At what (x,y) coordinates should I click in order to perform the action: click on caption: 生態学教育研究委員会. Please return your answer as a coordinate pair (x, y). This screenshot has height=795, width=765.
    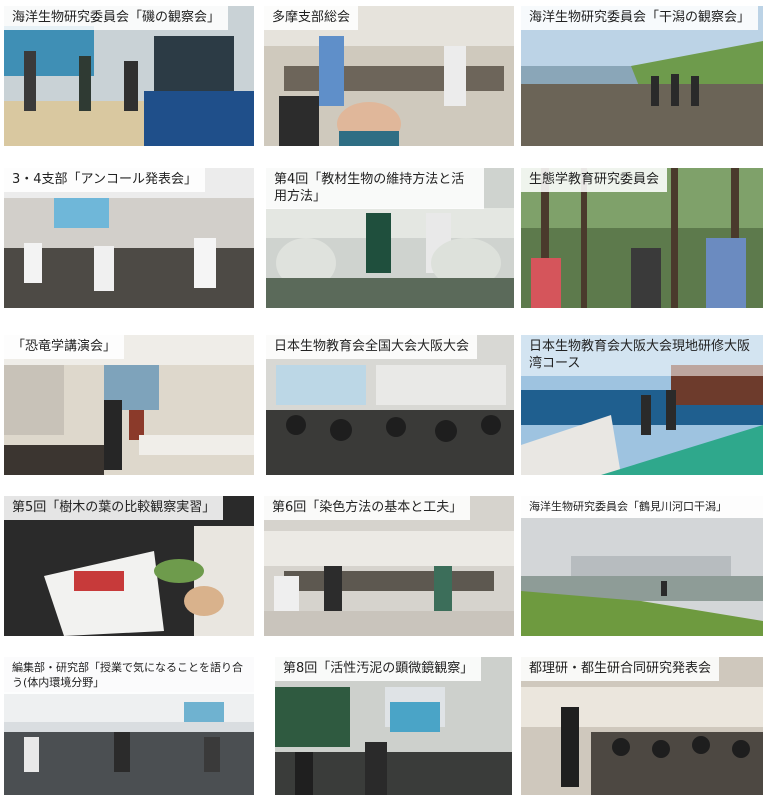
    Looking at the image, I should click on (594, 180).